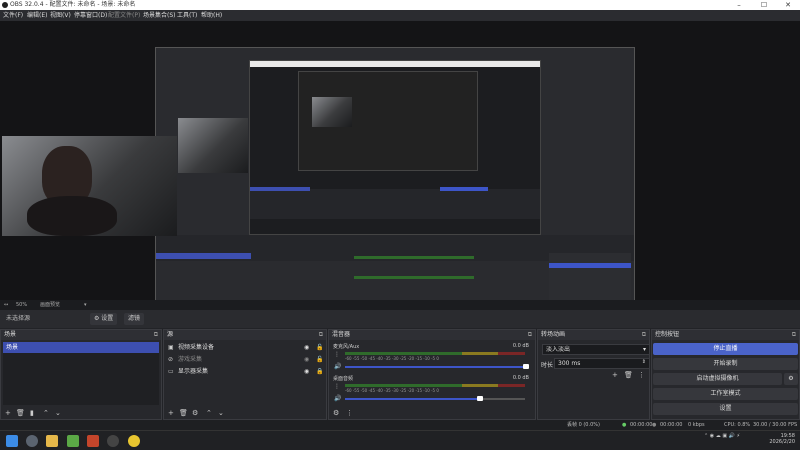  What do you see at coordinates (12, 441) in the screenshot?
I see `windows-start-icon` at bounding box center [12, 441].